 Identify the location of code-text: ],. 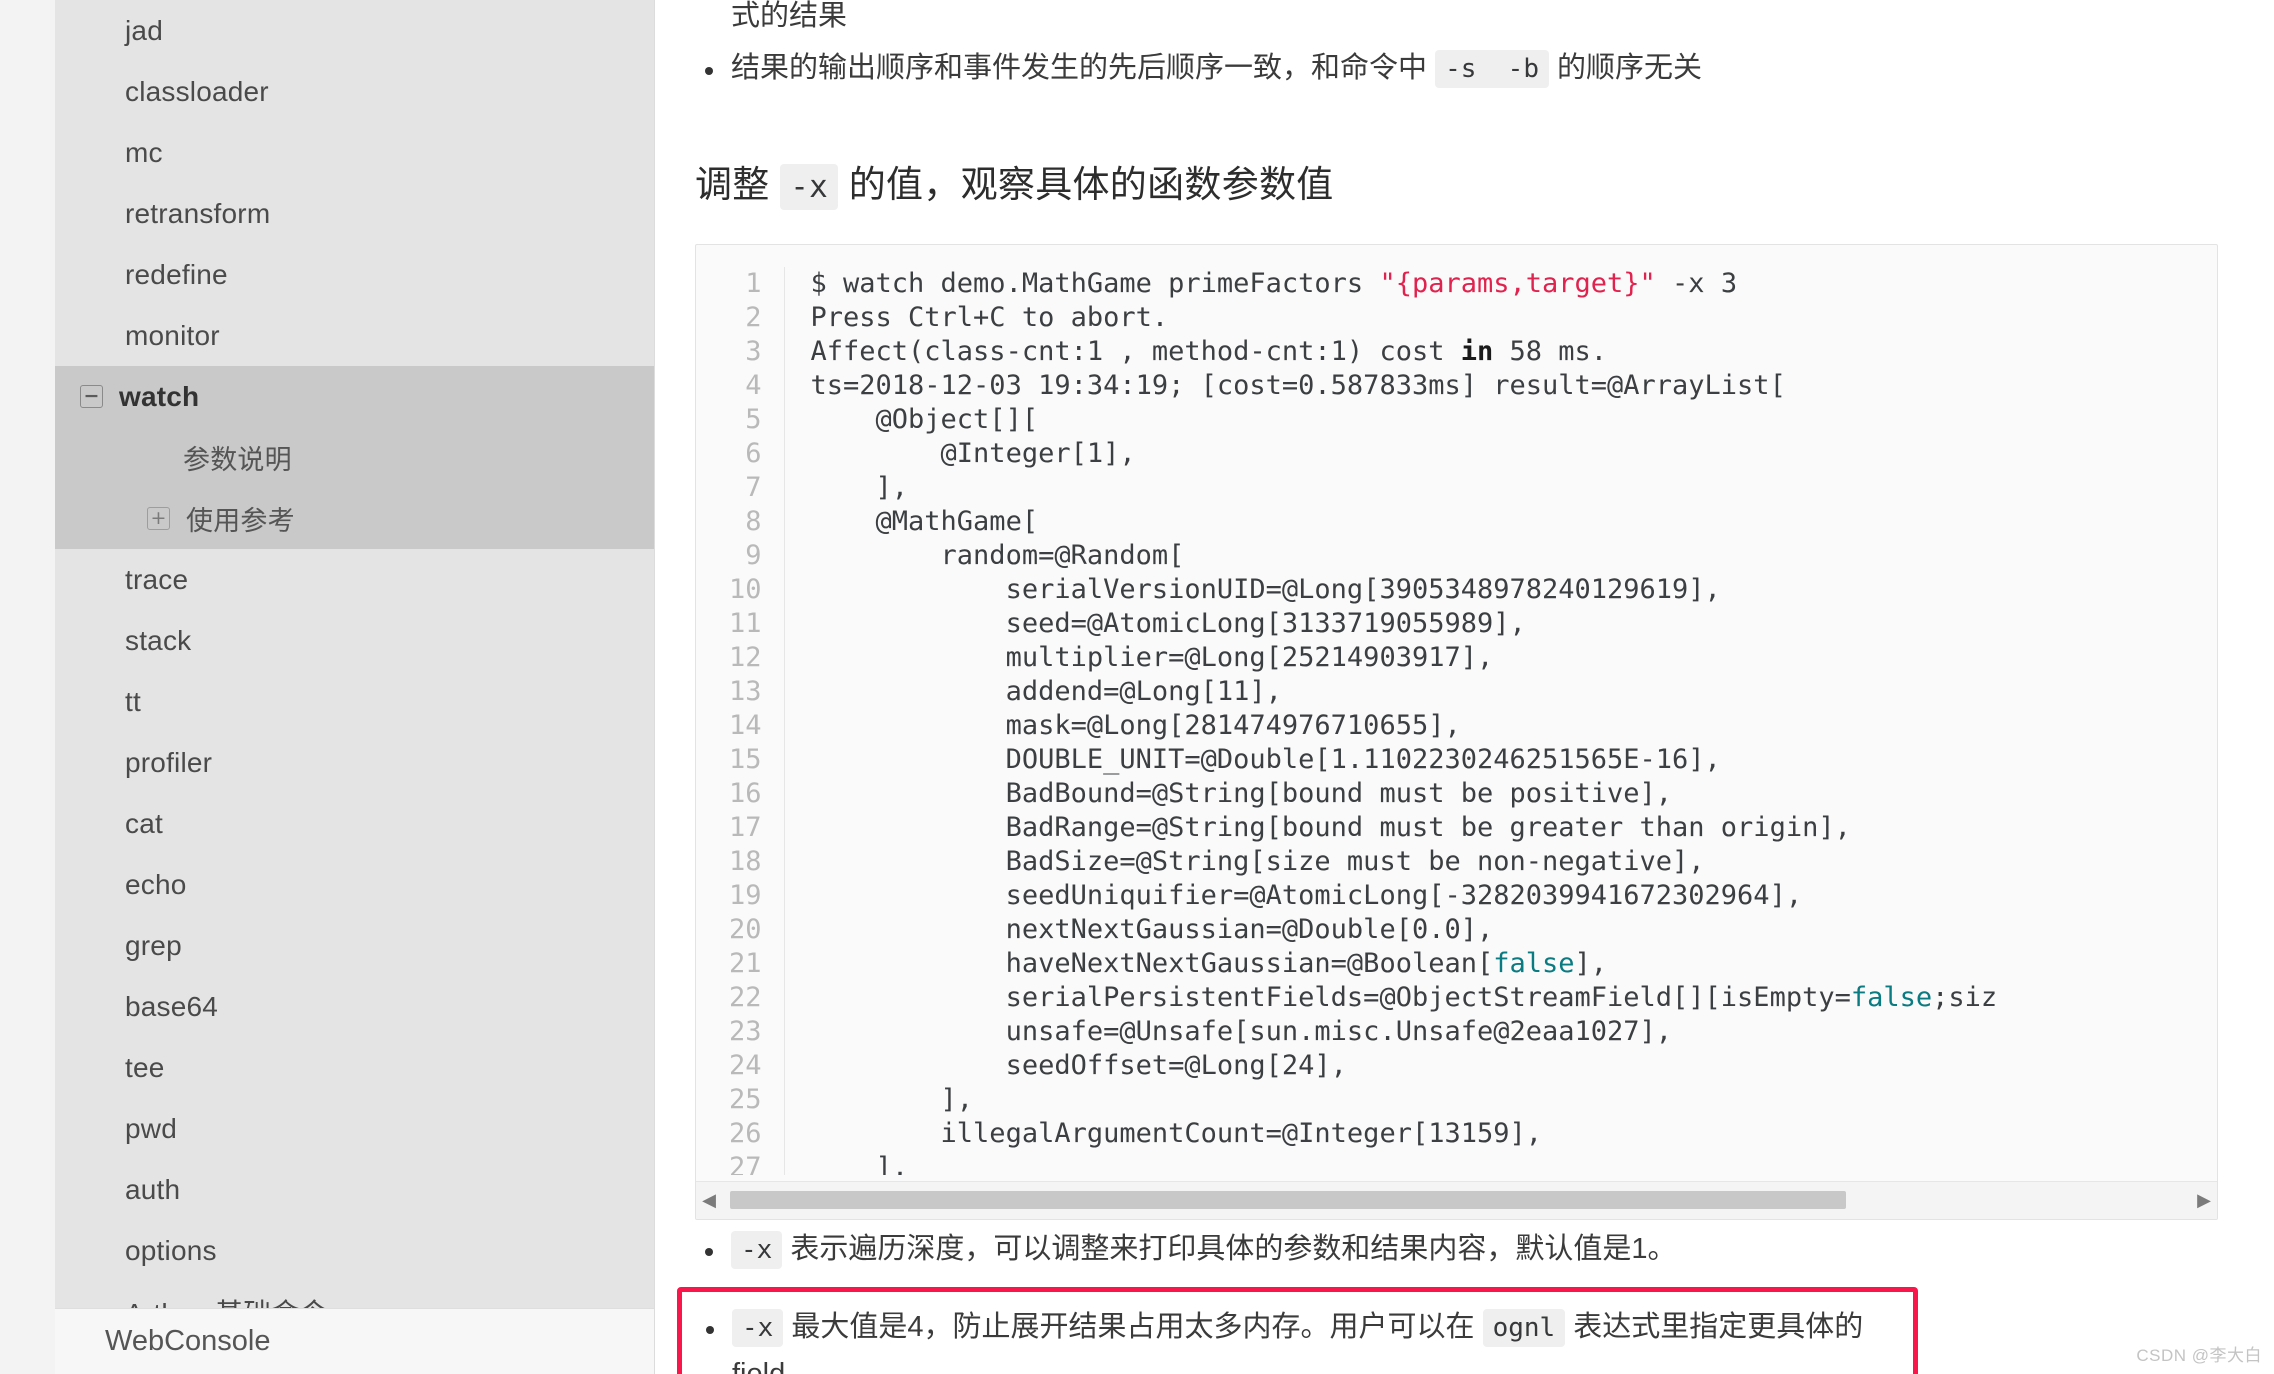
(892, 1099).